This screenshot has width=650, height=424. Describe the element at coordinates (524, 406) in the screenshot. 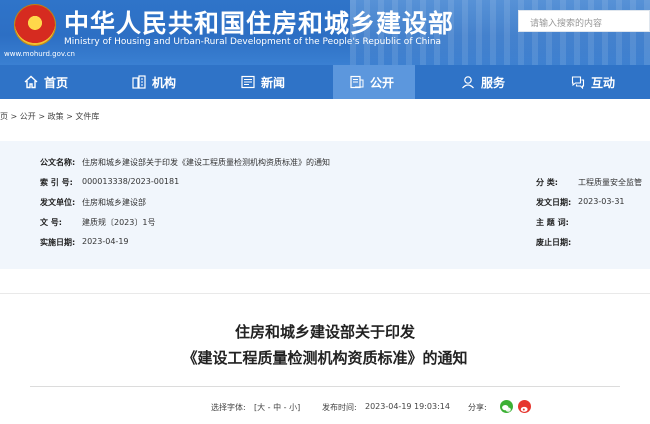

I see `weibo-share-icon` at that location.